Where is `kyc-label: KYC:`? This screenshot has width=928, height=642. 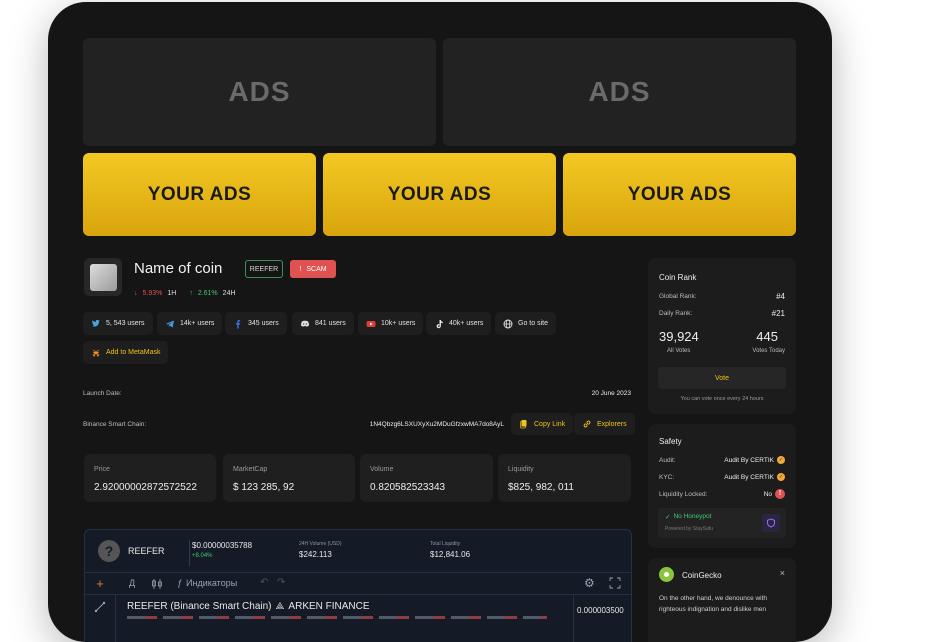 kyc-label: KYC: is located at coordinates (667, 477).